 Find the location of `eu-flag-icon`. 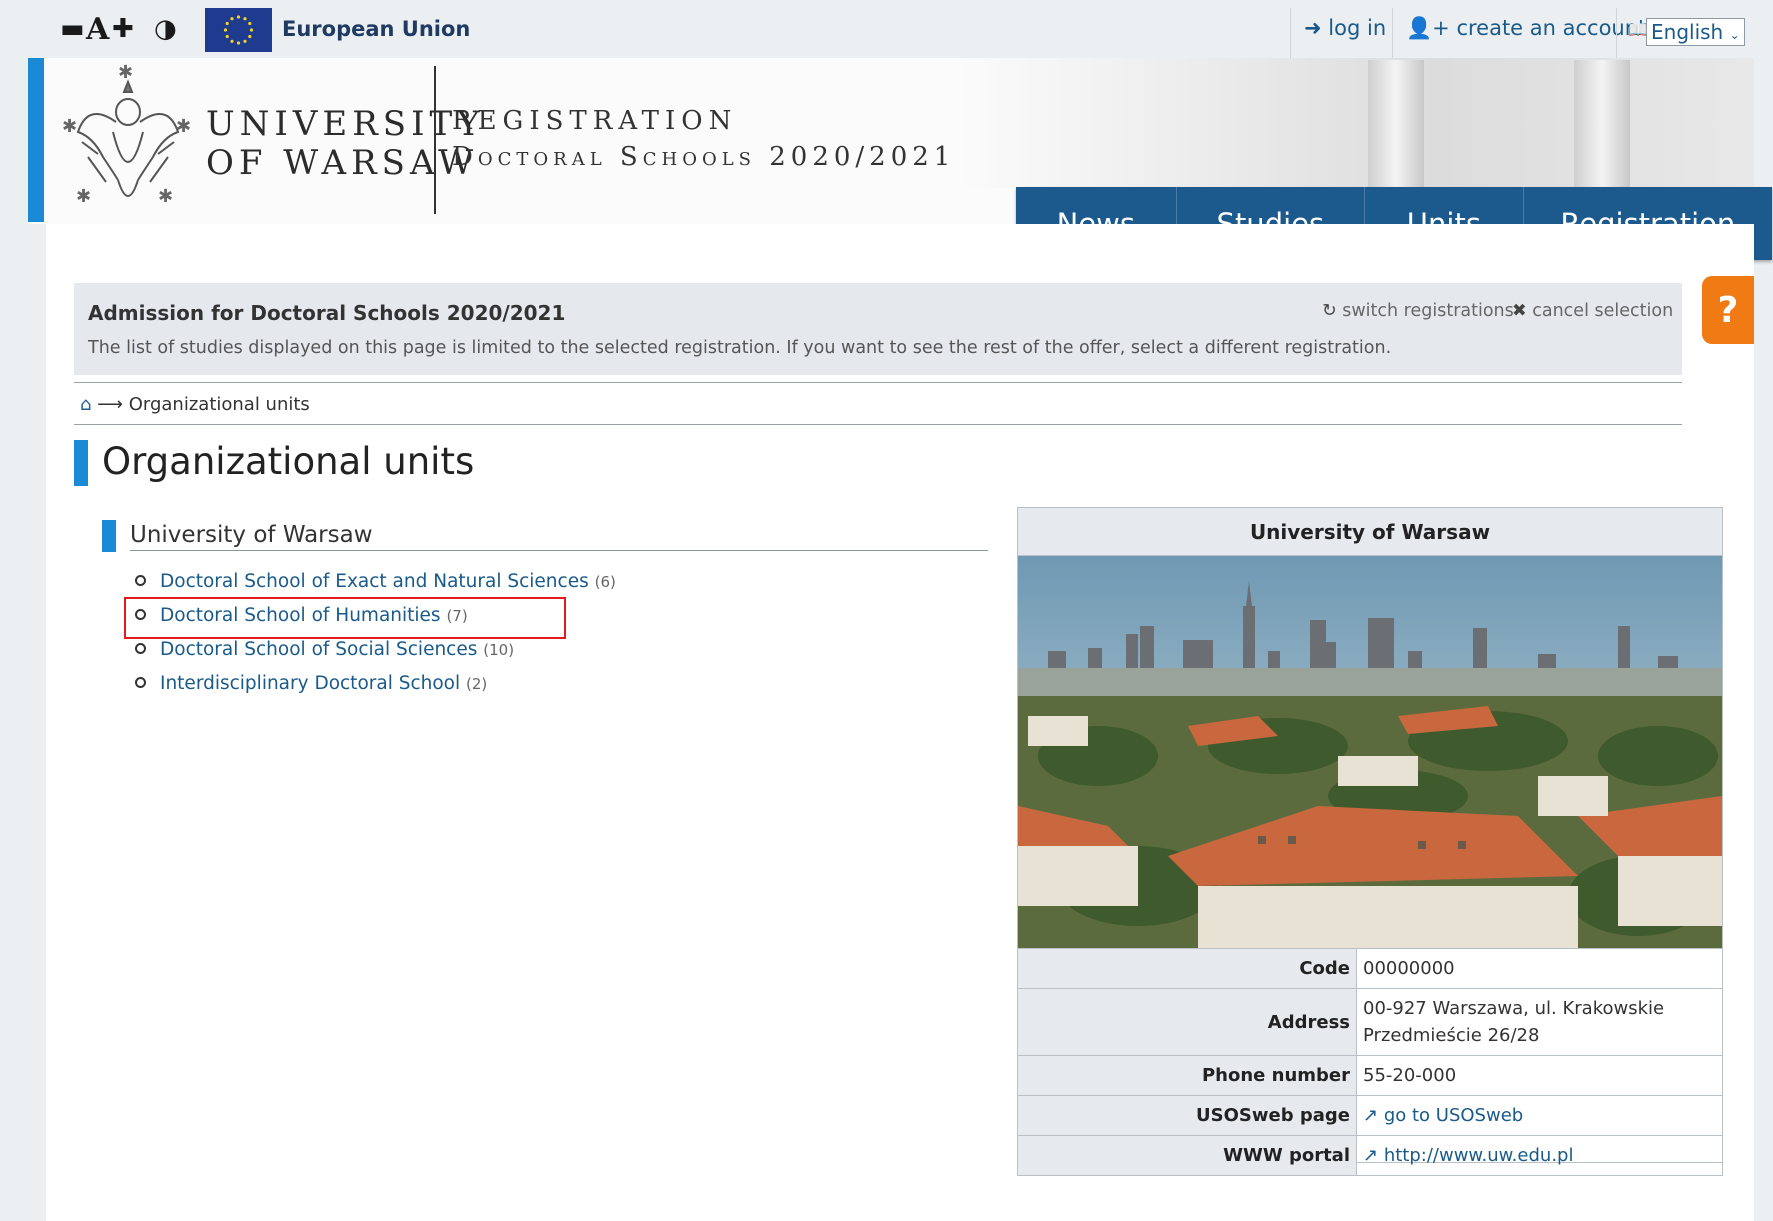

eu-flag-icon is located at coordinates (238, 30).